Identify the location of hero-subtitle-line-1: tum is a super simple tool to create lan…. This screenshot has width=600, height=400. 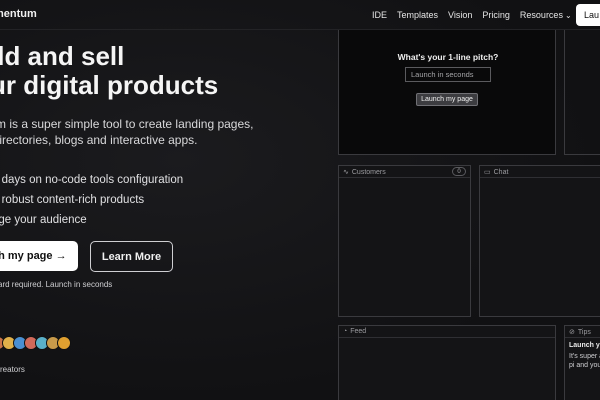
(127, 124).